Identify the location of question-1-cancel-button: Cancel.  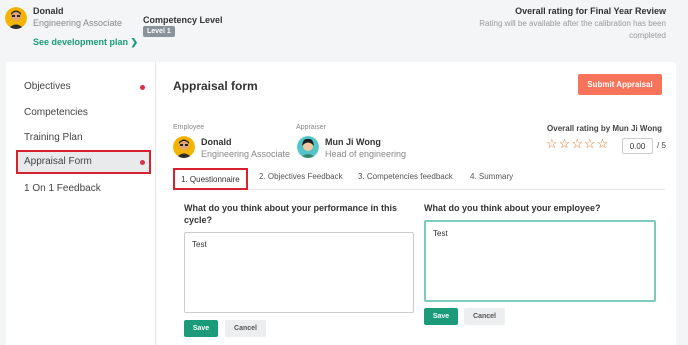
(245, 328).